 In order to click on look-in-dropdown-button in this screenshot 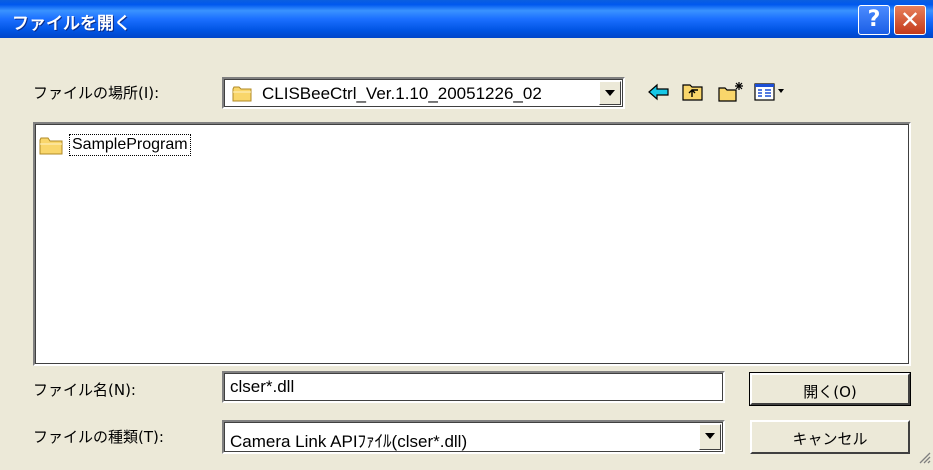, I will do `click(610, 93)`.